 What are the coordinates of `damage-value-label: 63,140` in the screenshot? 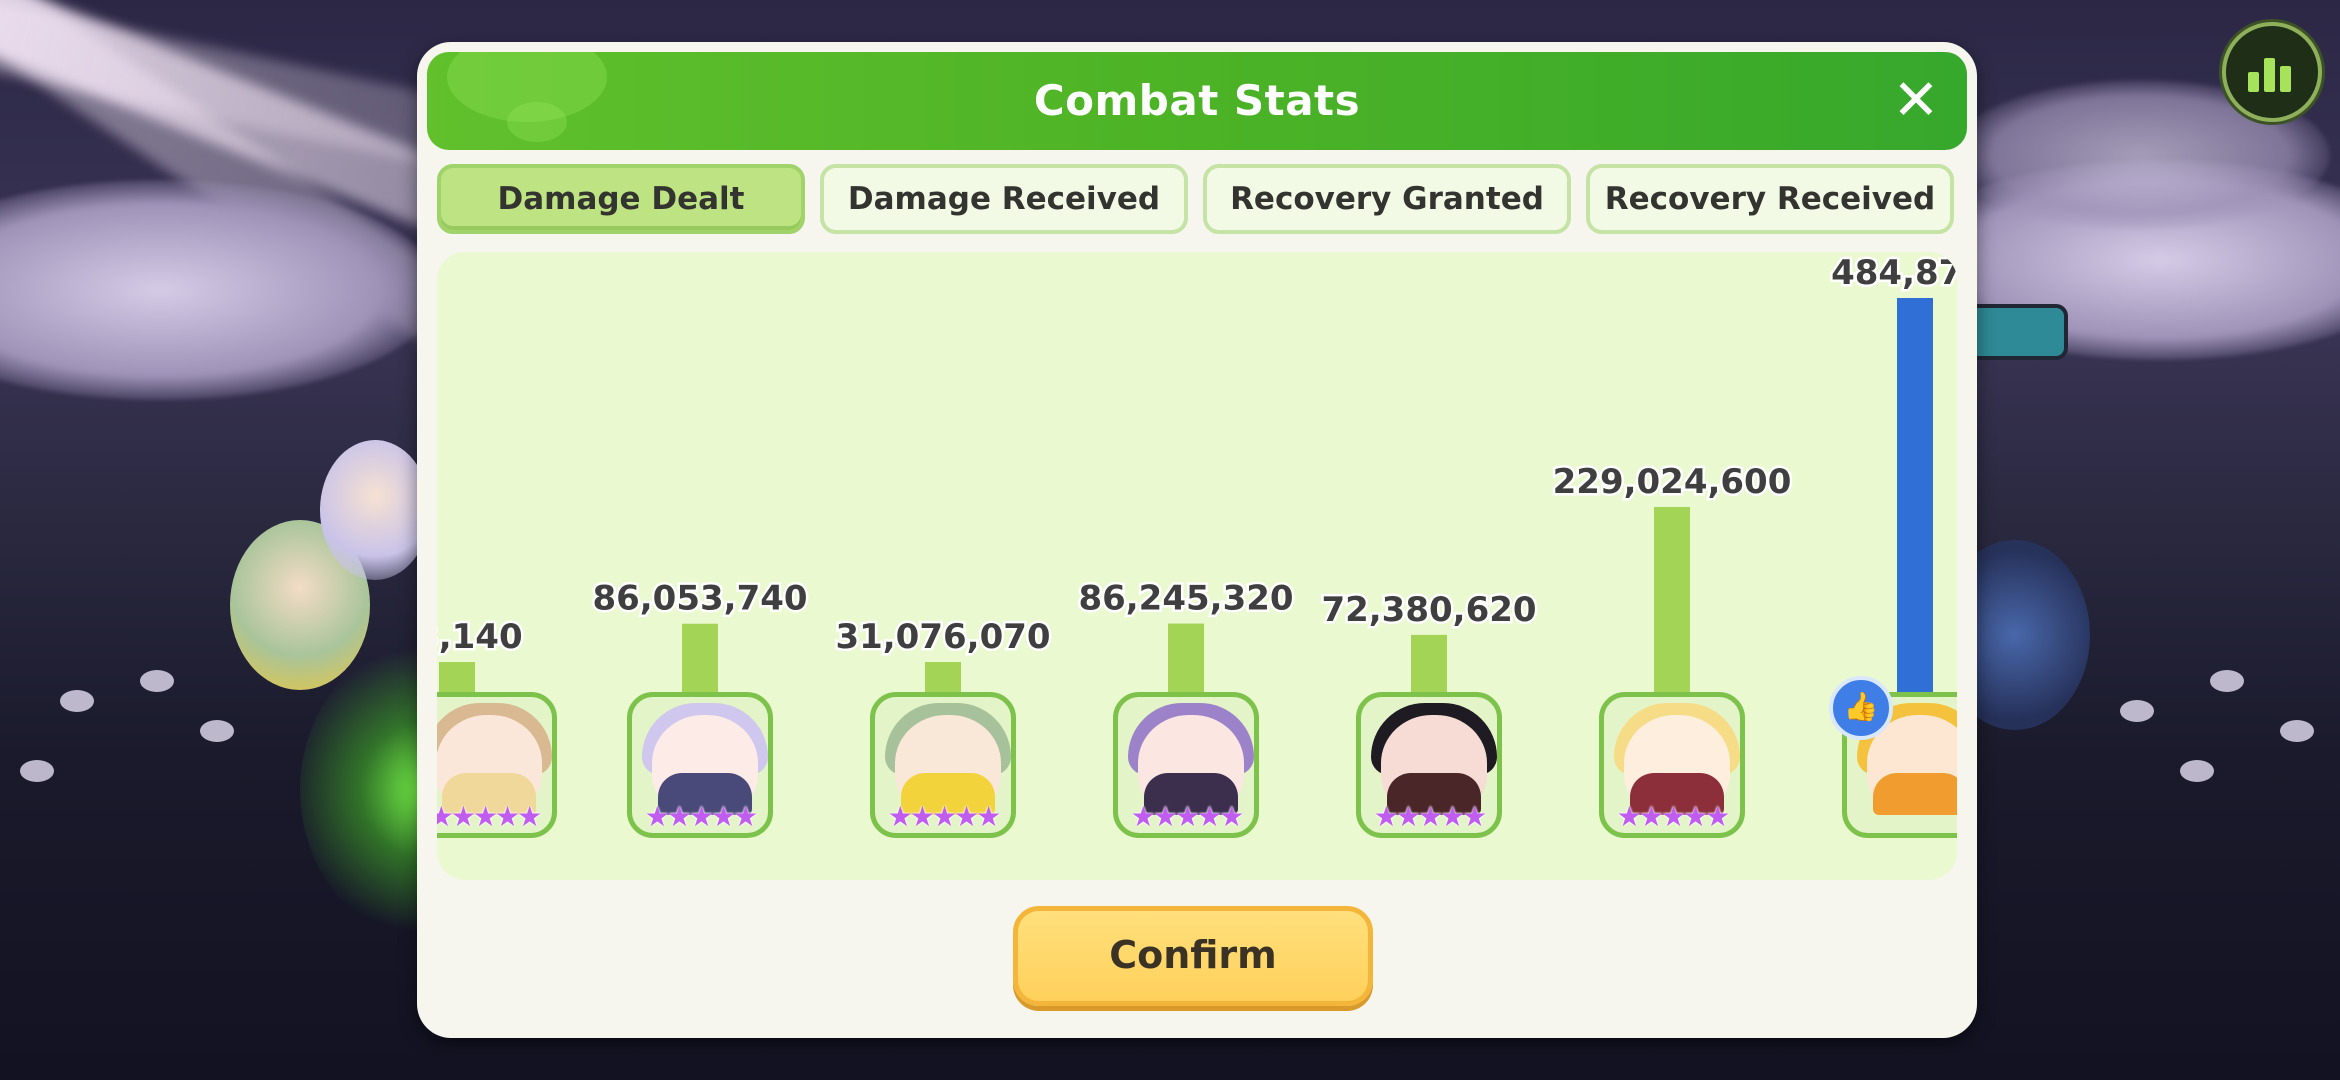 It's located at (480, 637).